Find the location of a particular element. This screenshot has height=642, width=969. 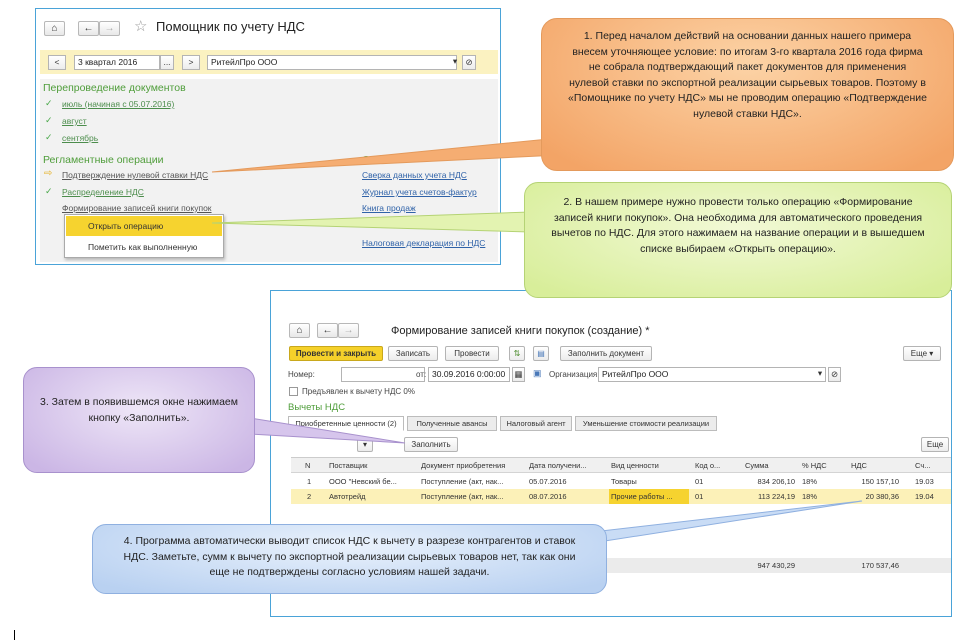

cell-date: 08.07.2016 is located at coordinates (548, 496).